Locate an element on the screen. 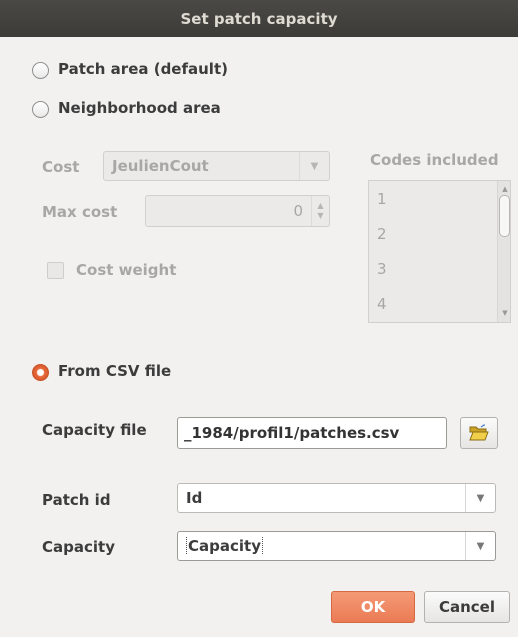 The image size is (518, 637). window-titlebar: Set patch capacity is located at coordinates (259, 18).